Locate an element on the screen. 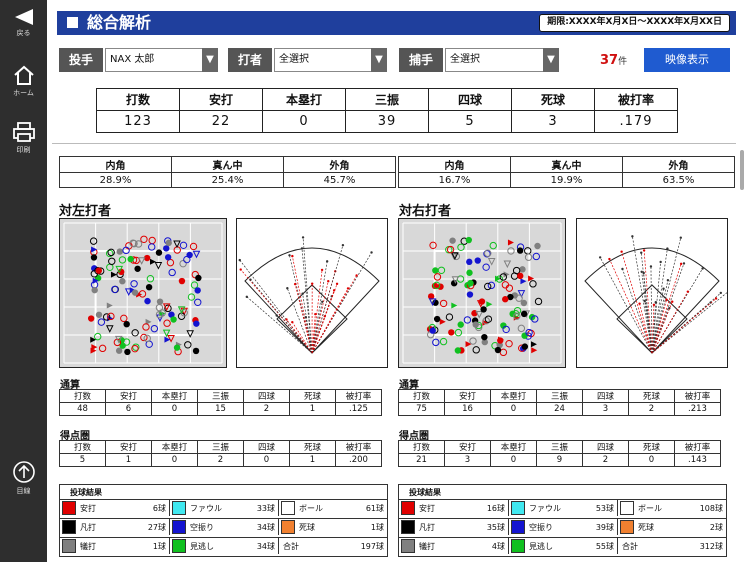 This screenshot has width=750, height=562. right-section-title: 対右打者 is located at coordinates (425, 211).